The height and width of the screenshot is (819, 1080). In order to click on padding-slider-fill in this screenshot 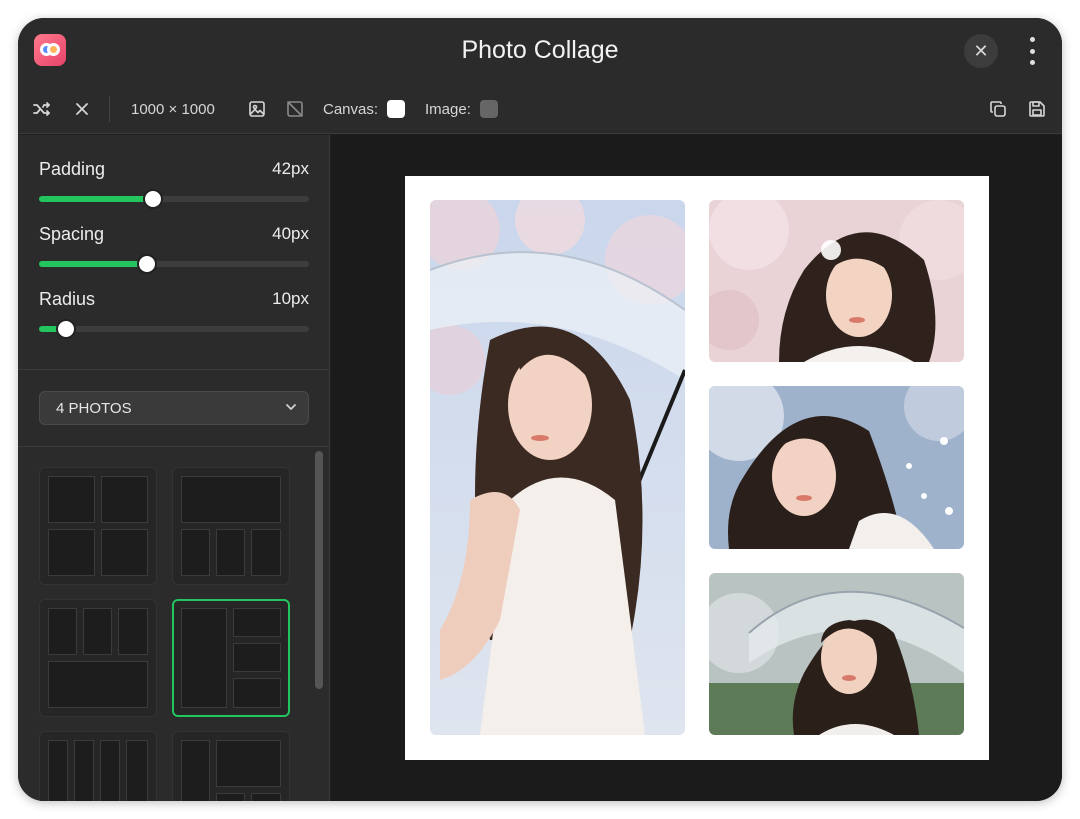, I will do `click(96, 199)`.